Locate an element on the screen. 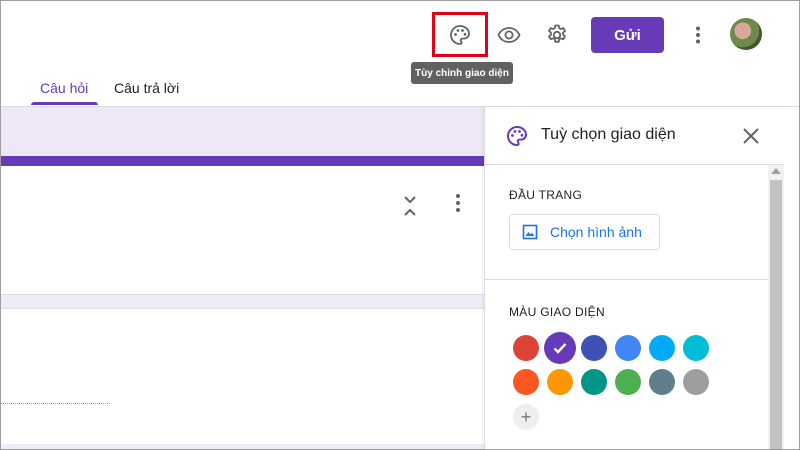 This screenshot has width=800, height=450. header-section-label: ĐẦU TRANG is located at coordinates (546, 195).